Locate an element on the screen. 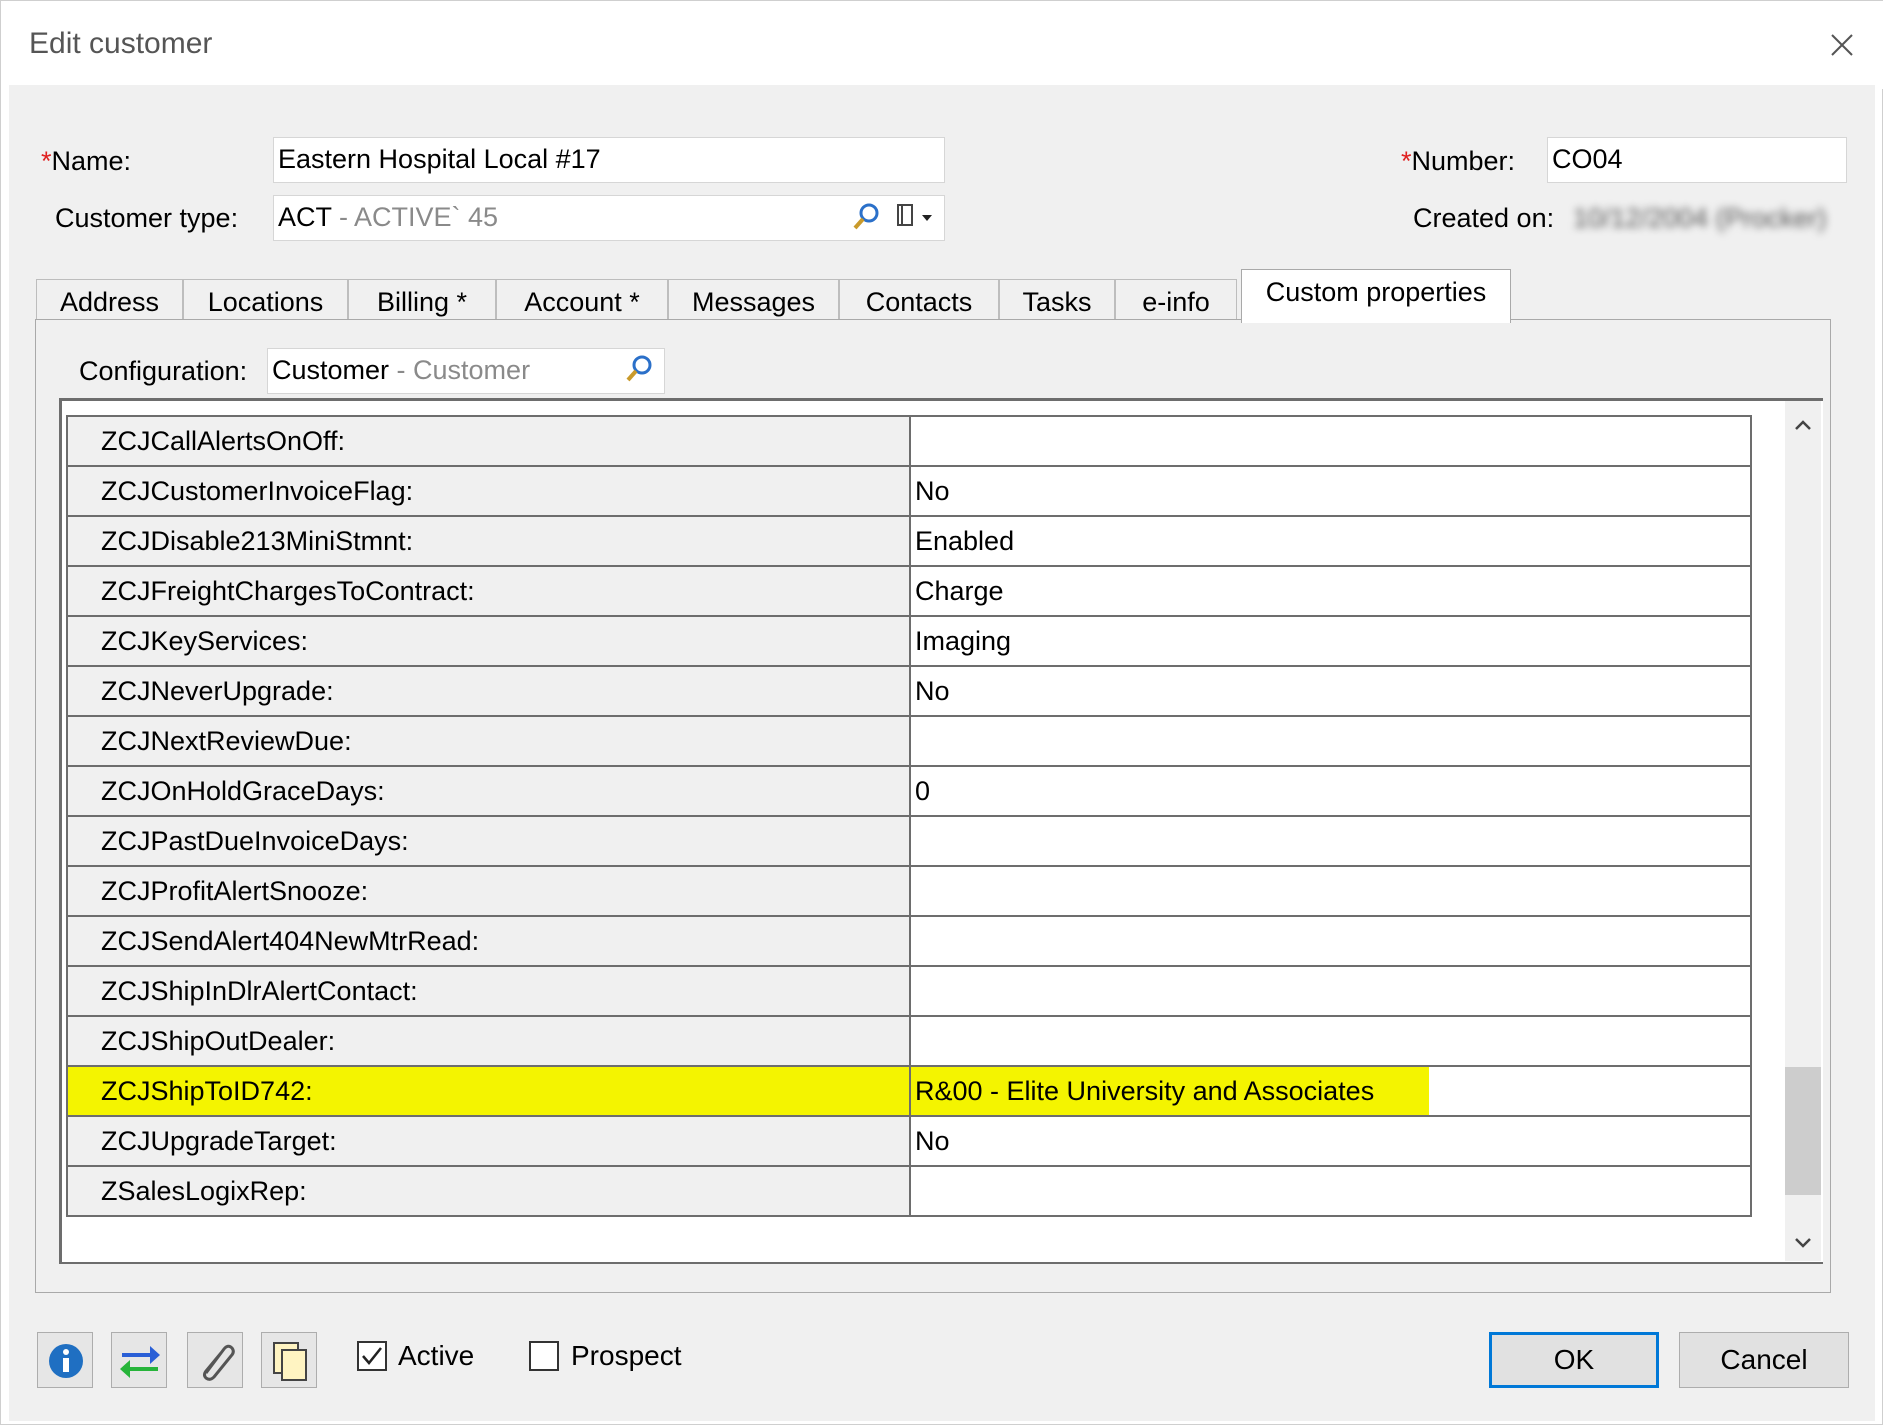 The image size is (1883, 1425). attachment-button is located at coordinates (215, 1360).